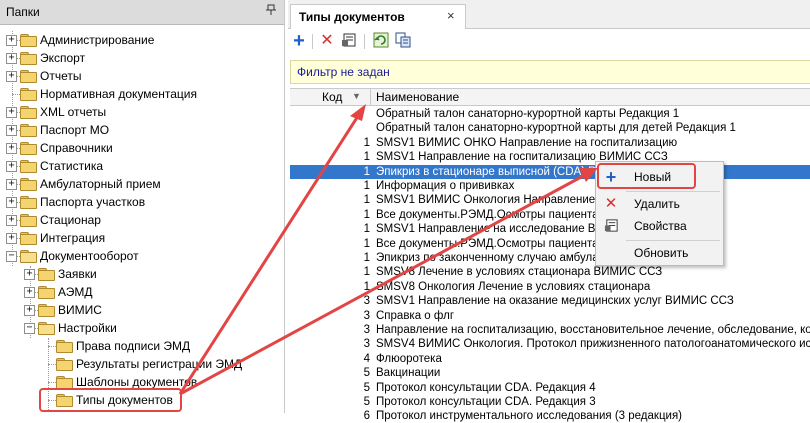 The image size is (810, 423). What do you see at coordinates (75, 292) in the screenshot?
I see `tree-item-label: АЭМД` at bounding box center [75, 292].